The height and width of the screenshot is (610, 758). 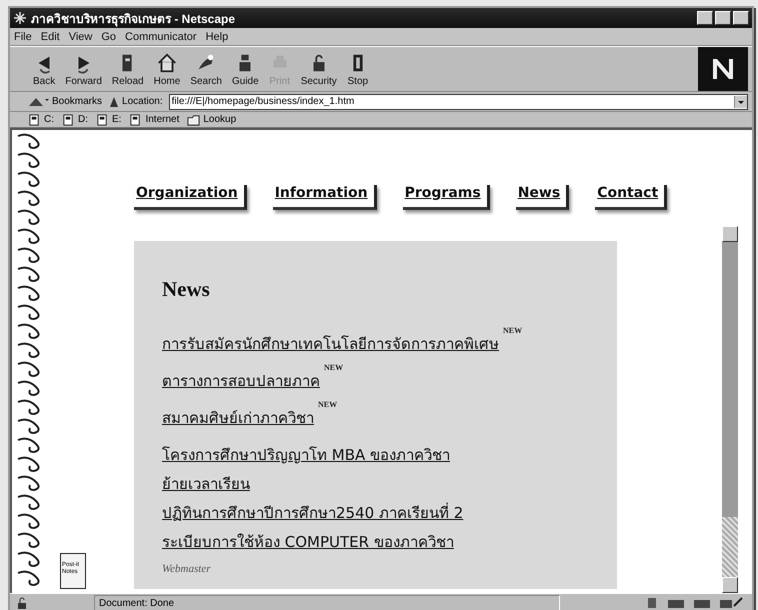 What do you see at coordinates (167, 63) in the screenshot?
I see `home-icon` at bounding box center [167, 63].